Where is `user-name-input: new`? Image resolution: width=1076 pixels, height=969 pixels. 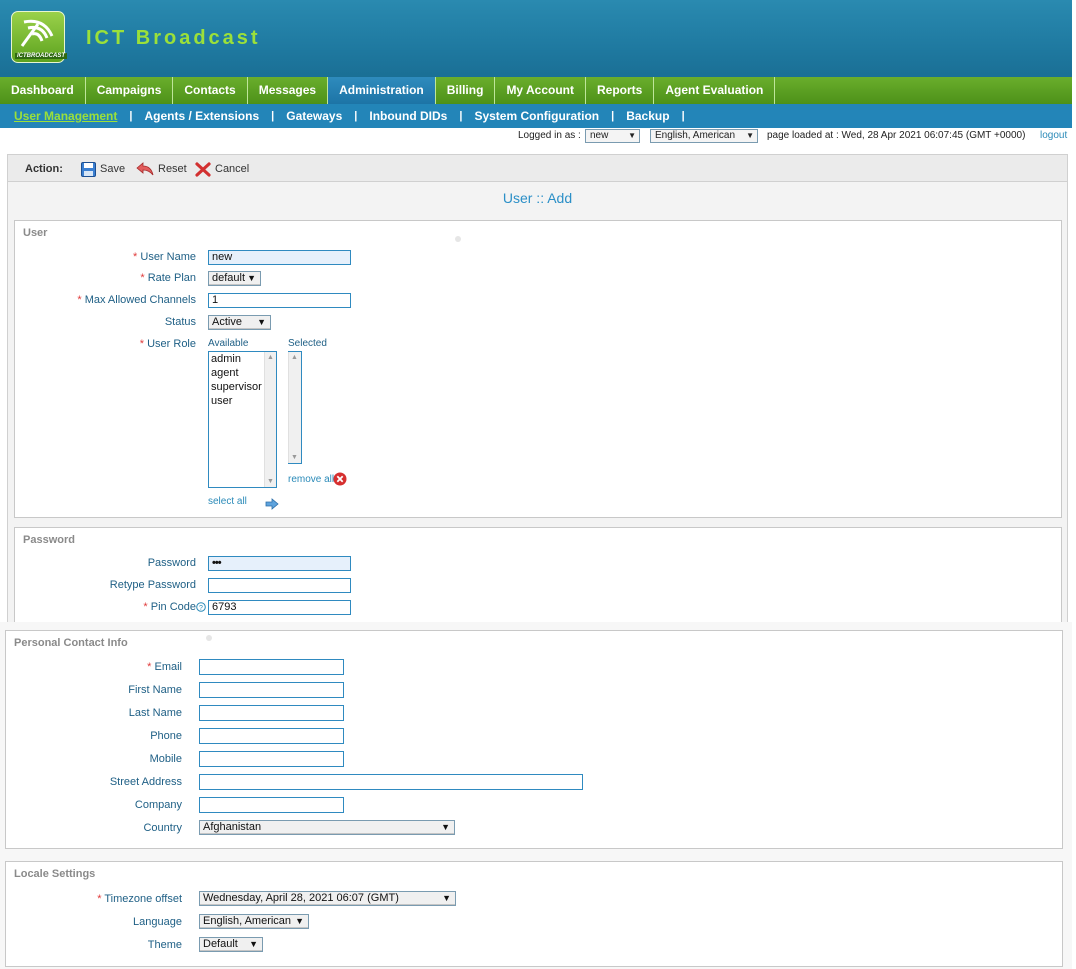 user-name-input: new is located at coordinates (279, 257).